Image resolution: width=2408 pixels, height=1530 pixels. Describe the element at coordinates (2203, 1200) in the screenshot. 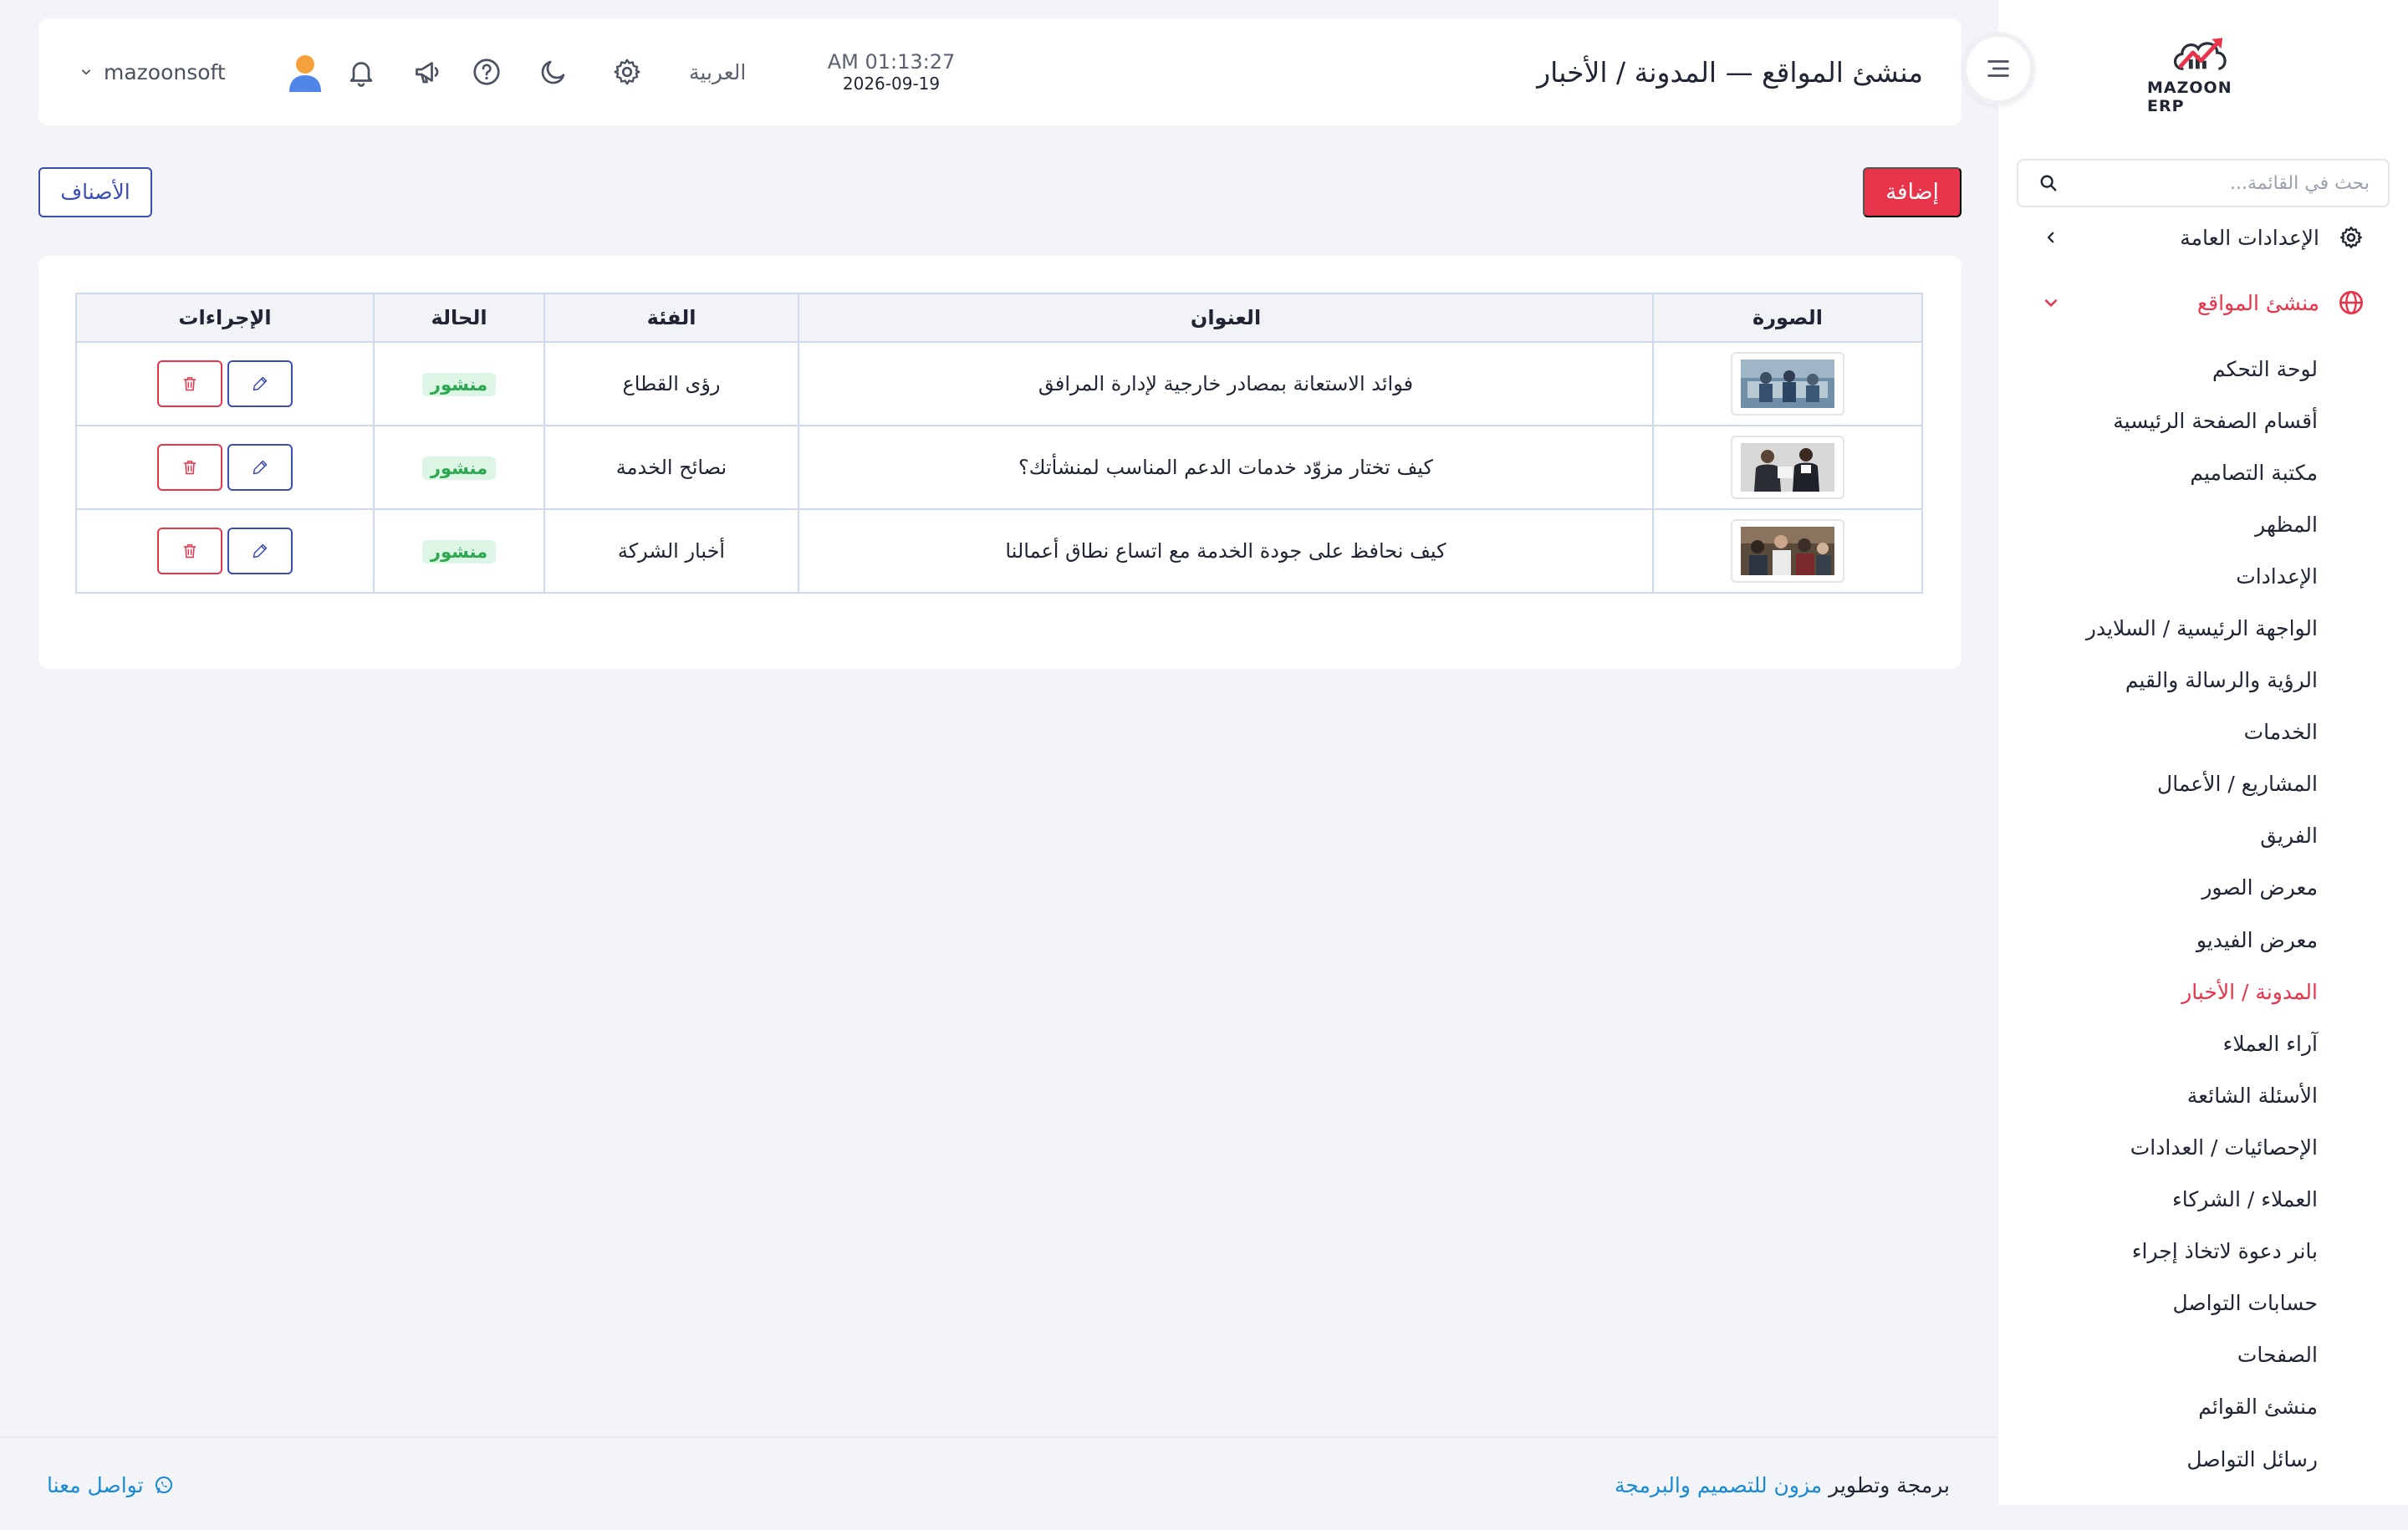

I see `sidebar-item-clients-partners: العملاء / الشركاء` at that location.